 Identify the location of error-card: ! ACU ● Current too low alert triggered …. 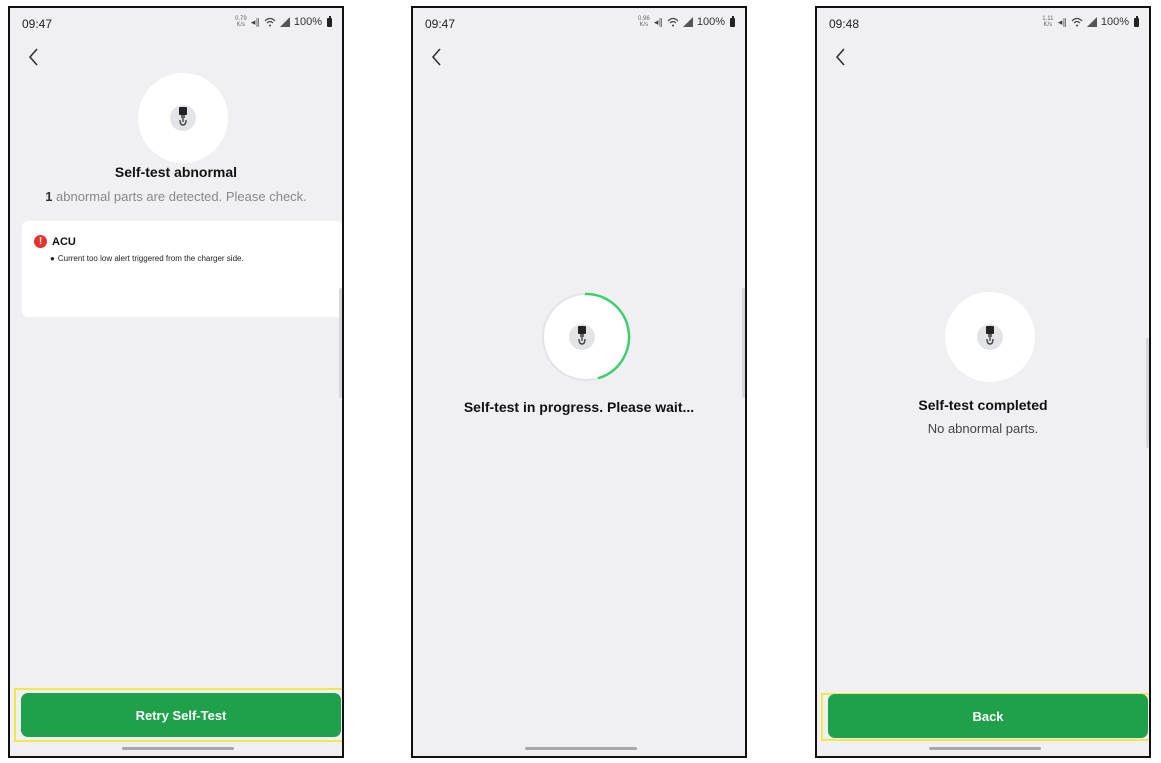
(182, 269).